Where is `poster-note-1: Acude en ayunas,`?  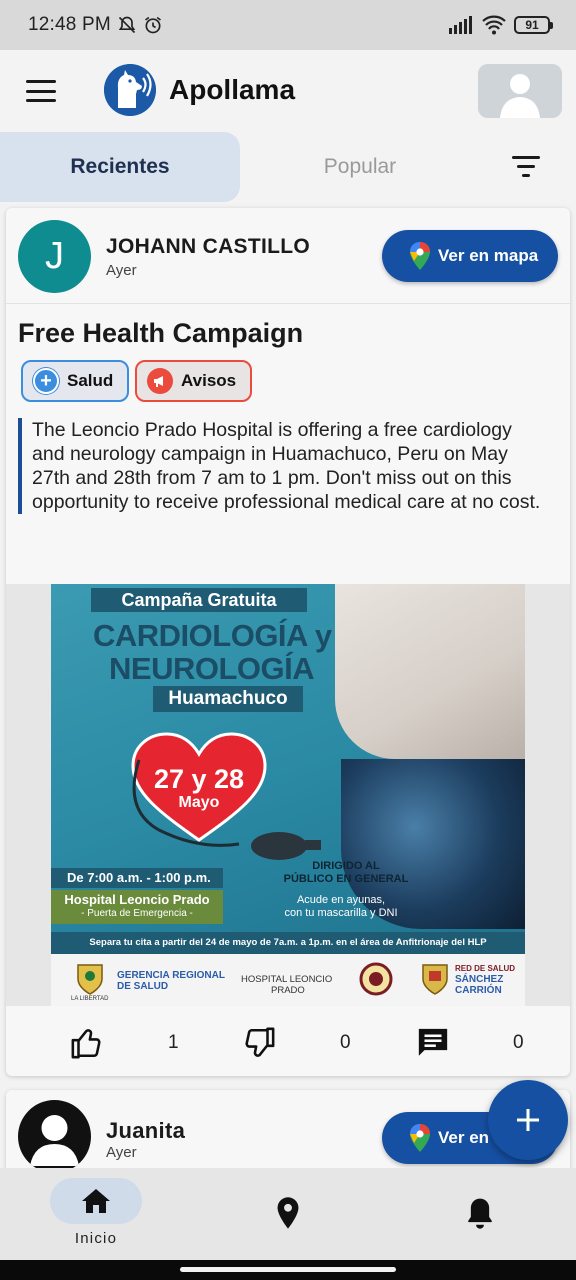
poster-note-1: Acude en ayunas, is located at coordinates (341, 900).